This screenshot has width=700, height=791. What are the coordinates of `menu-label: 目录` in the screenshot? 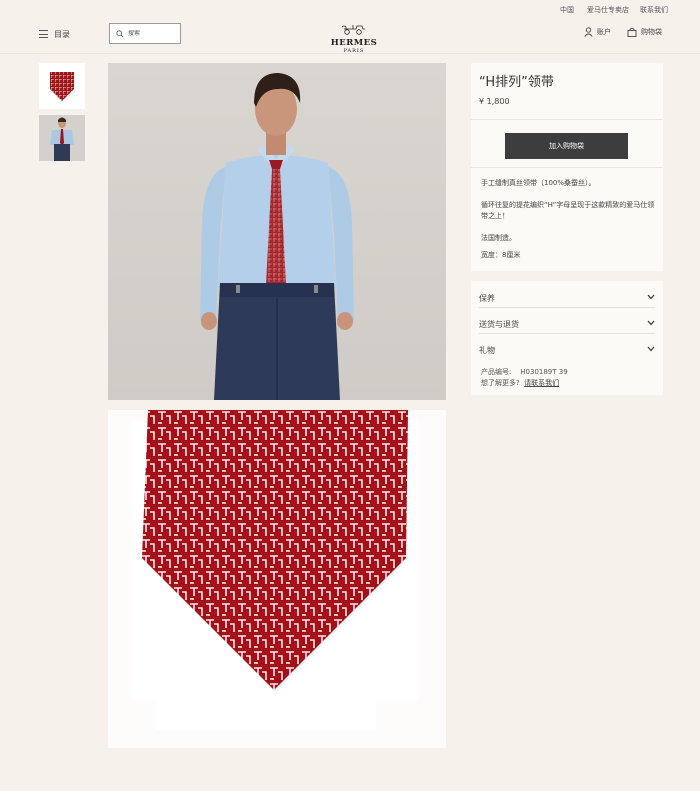 It's located at (62, 34).